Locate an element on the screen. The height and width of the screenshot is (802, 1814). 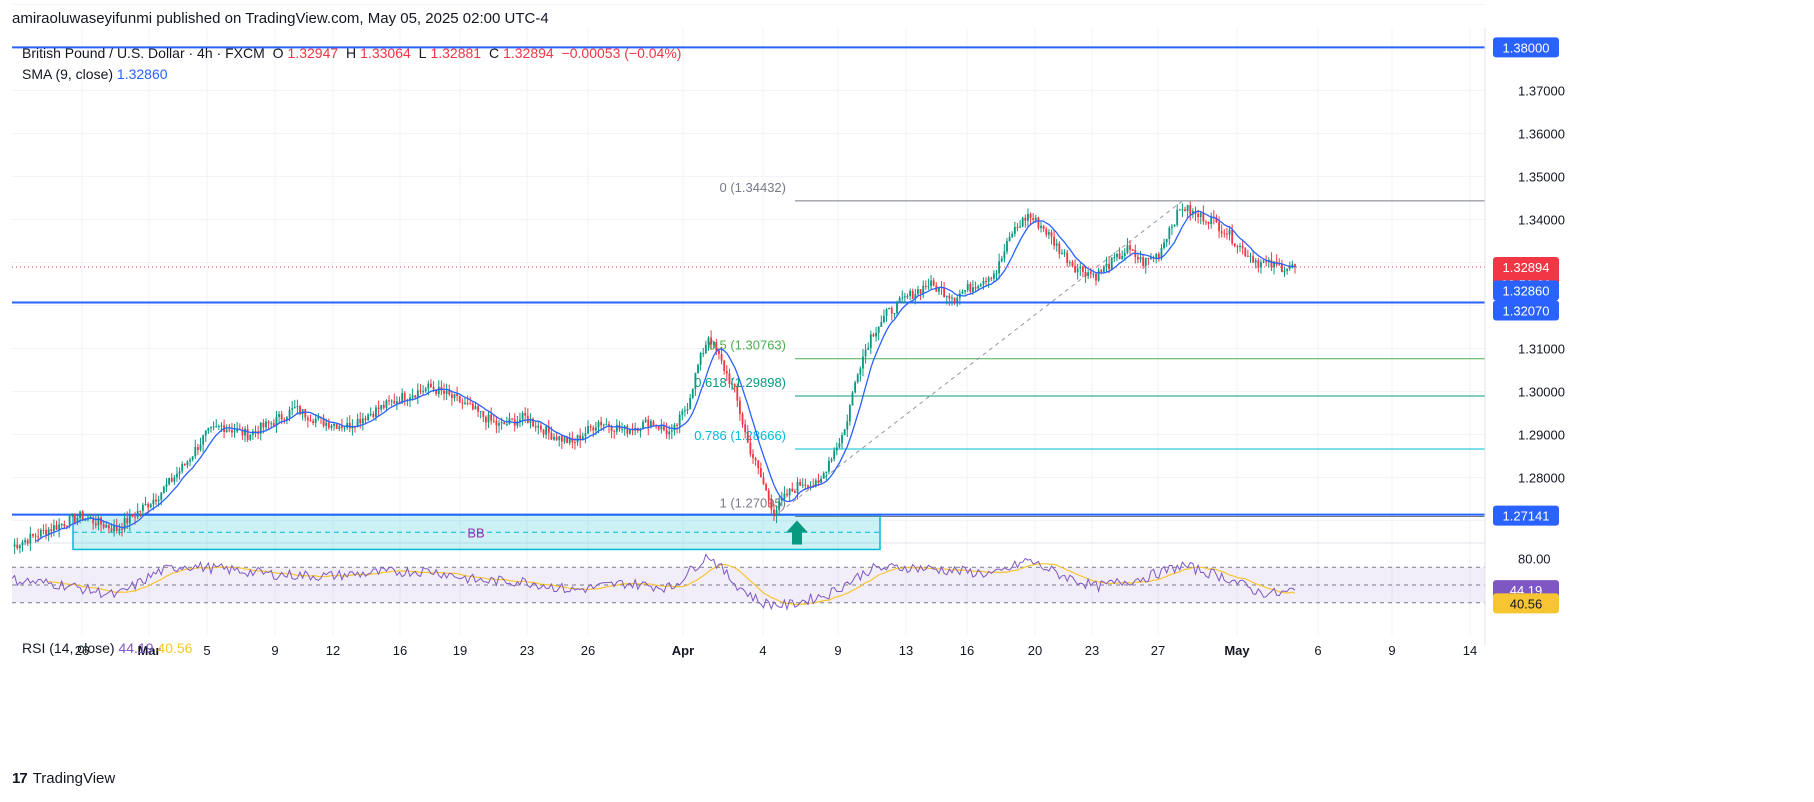
price-tick-label: 1.35000 is located at coordinates (1541, 176).